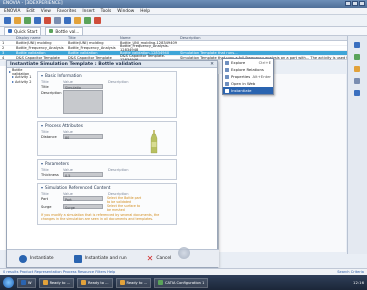  I want to click on section-header: Parameters, so click(107, 163).